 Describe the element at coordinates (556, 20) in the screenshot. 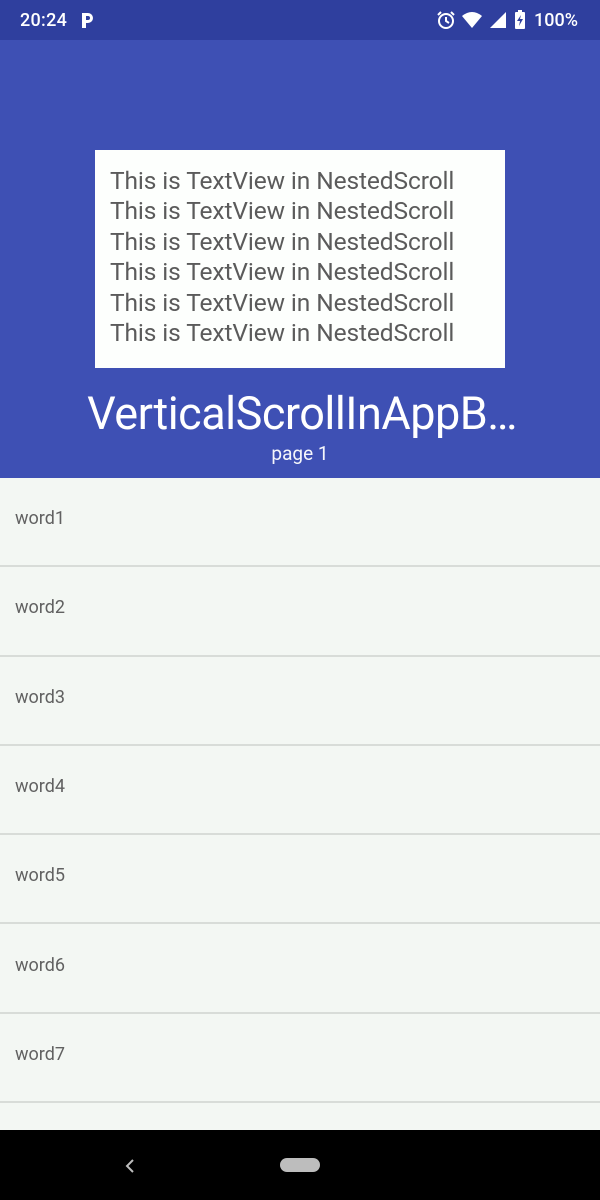

I see `battery-percent: 100%` at that location.